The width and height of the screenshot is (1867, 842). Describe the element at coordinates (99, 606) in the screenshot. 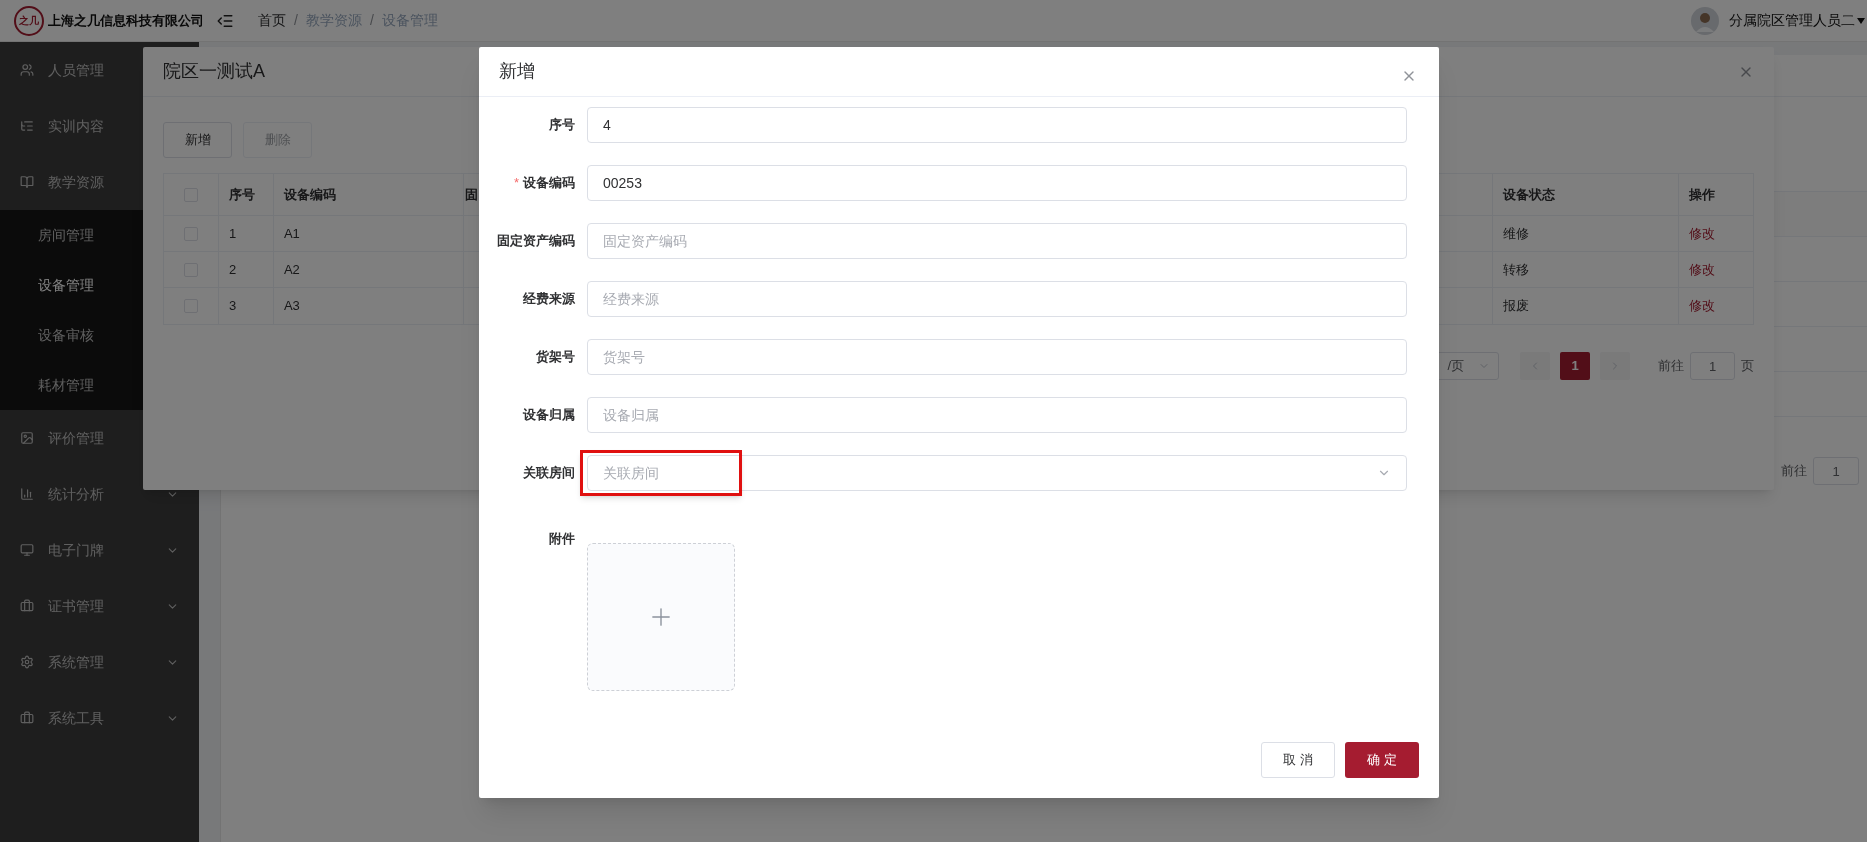

I see `sidebar-item: 证书管理` at that location.